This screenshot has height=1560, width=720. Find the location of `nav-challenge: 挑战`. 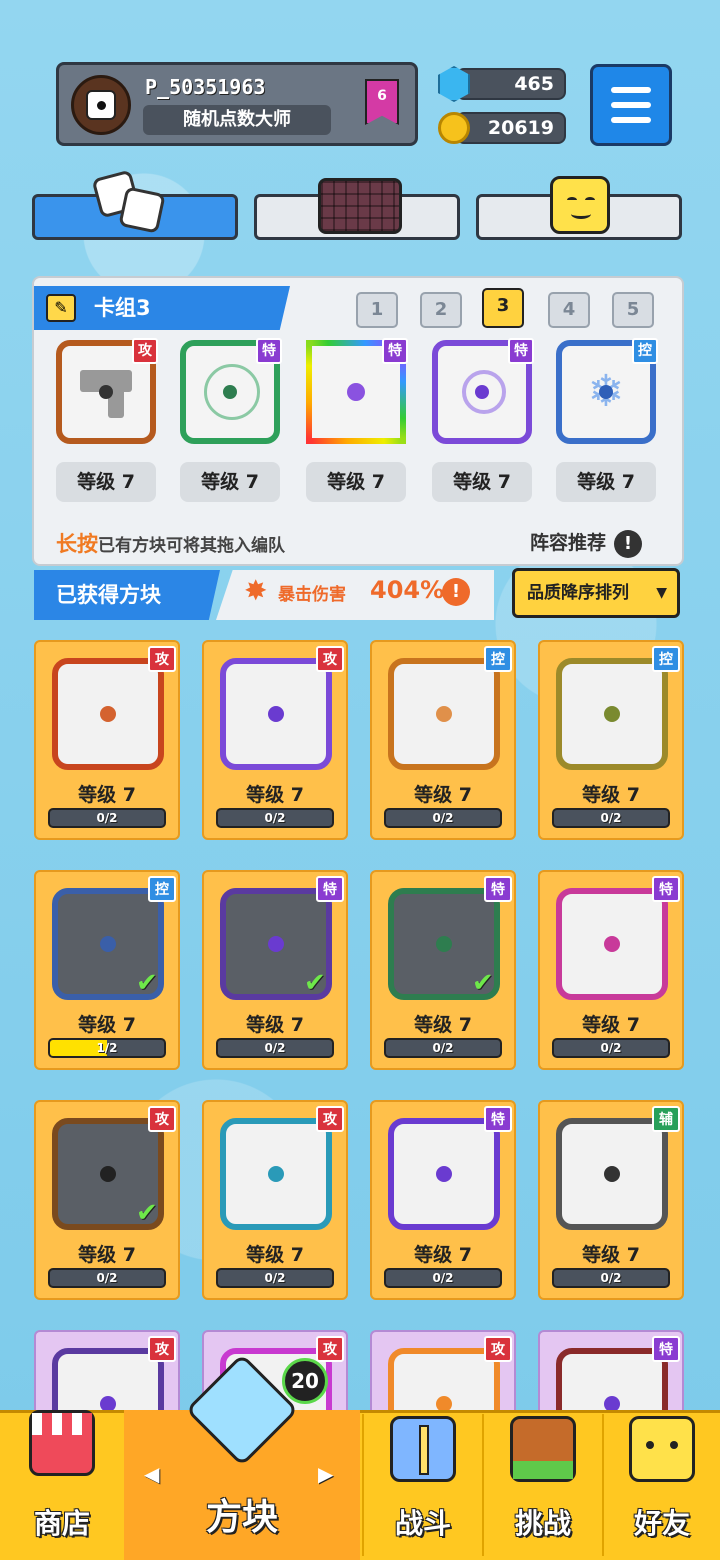

nav-challenge: 挑战 is located at coordinates (543, 1485).